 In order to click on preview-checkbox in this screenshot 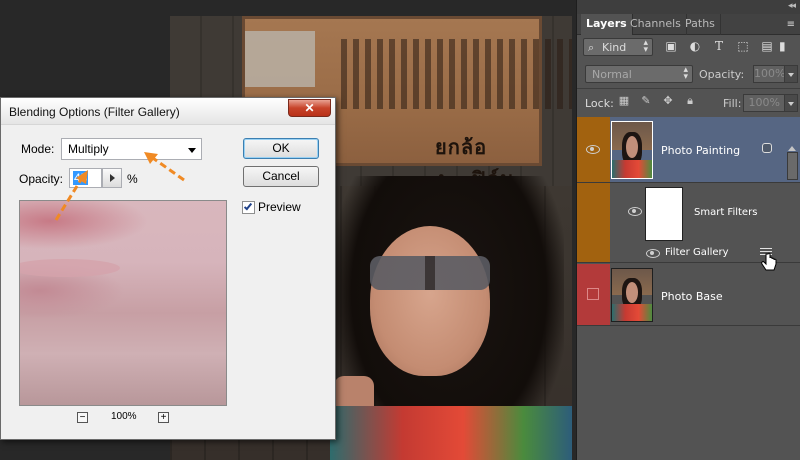, I will do `click(248, 207)`.